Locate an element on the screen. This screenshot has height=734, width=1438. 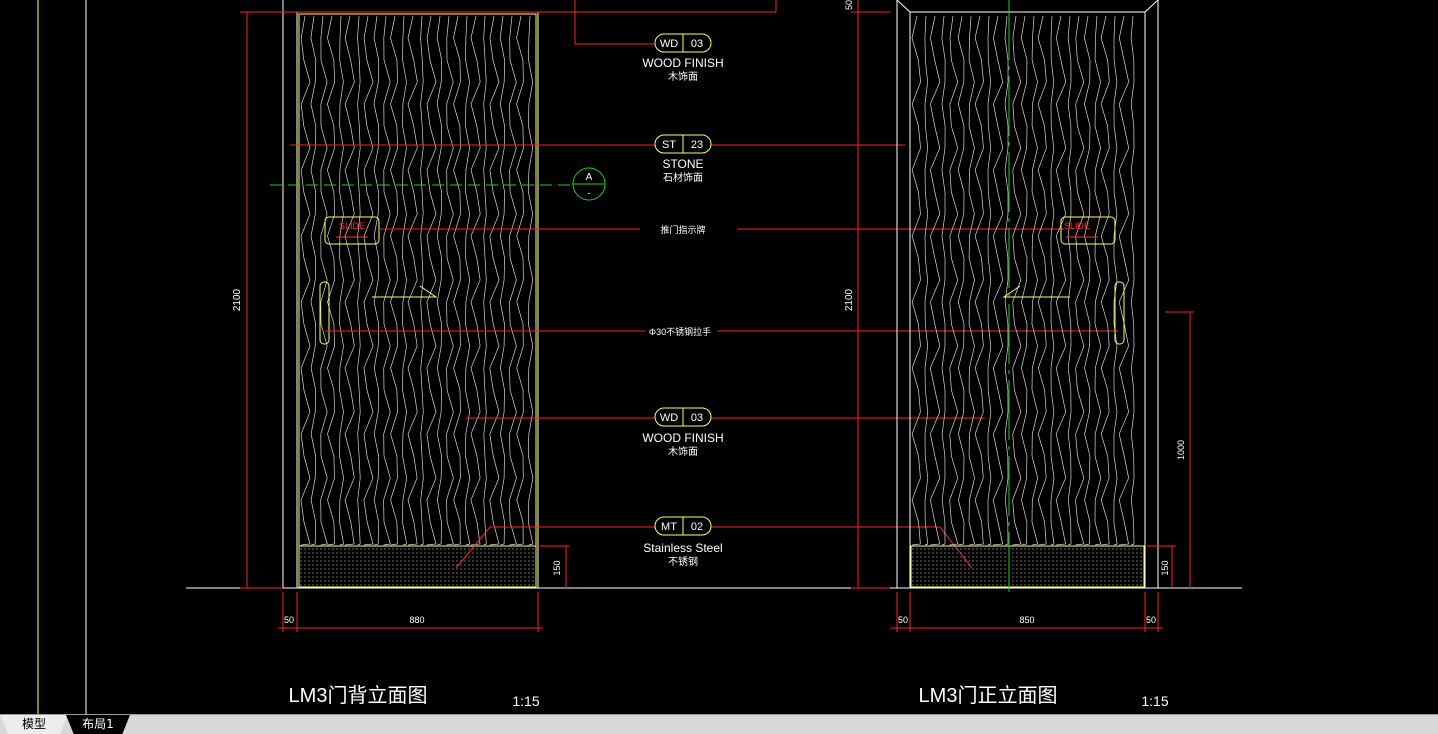
left-width-dim: 880 is located at coordinates (416, 620).